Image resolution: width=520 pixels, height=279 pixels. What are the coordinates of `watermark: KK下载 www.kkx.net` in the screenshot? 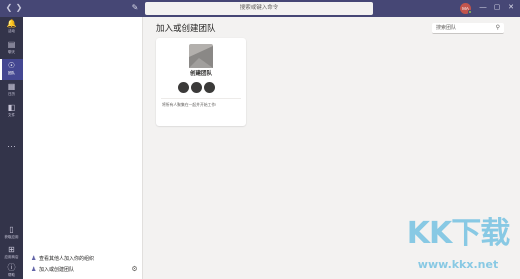 It's located at (458, 246).